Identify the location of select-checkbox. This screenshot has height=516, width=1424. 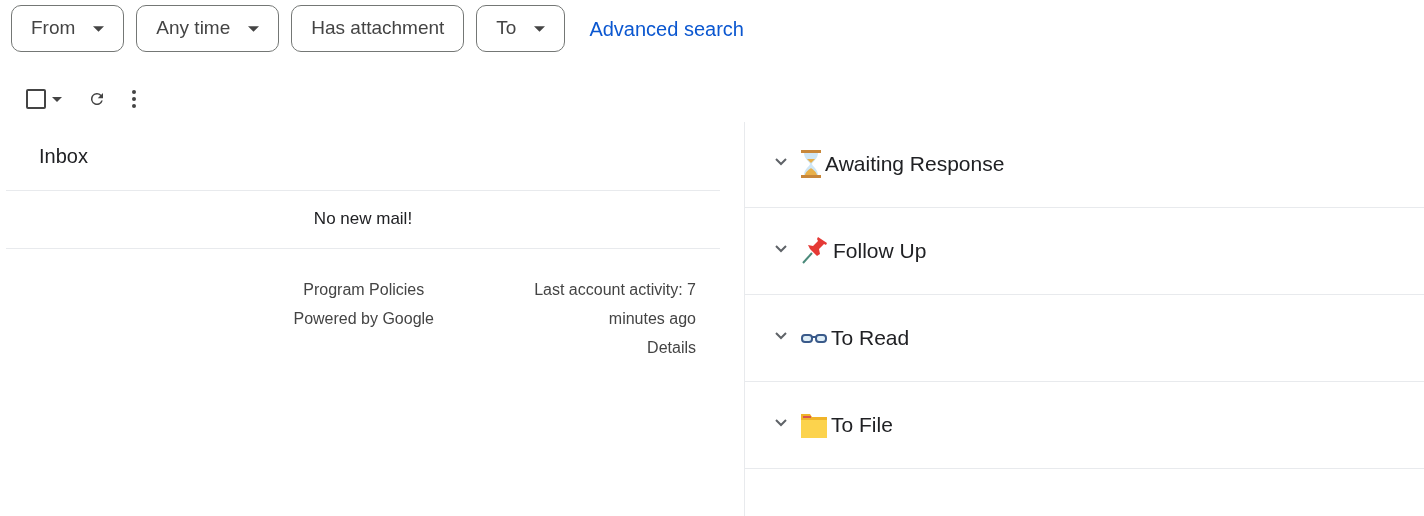
(36, 99).